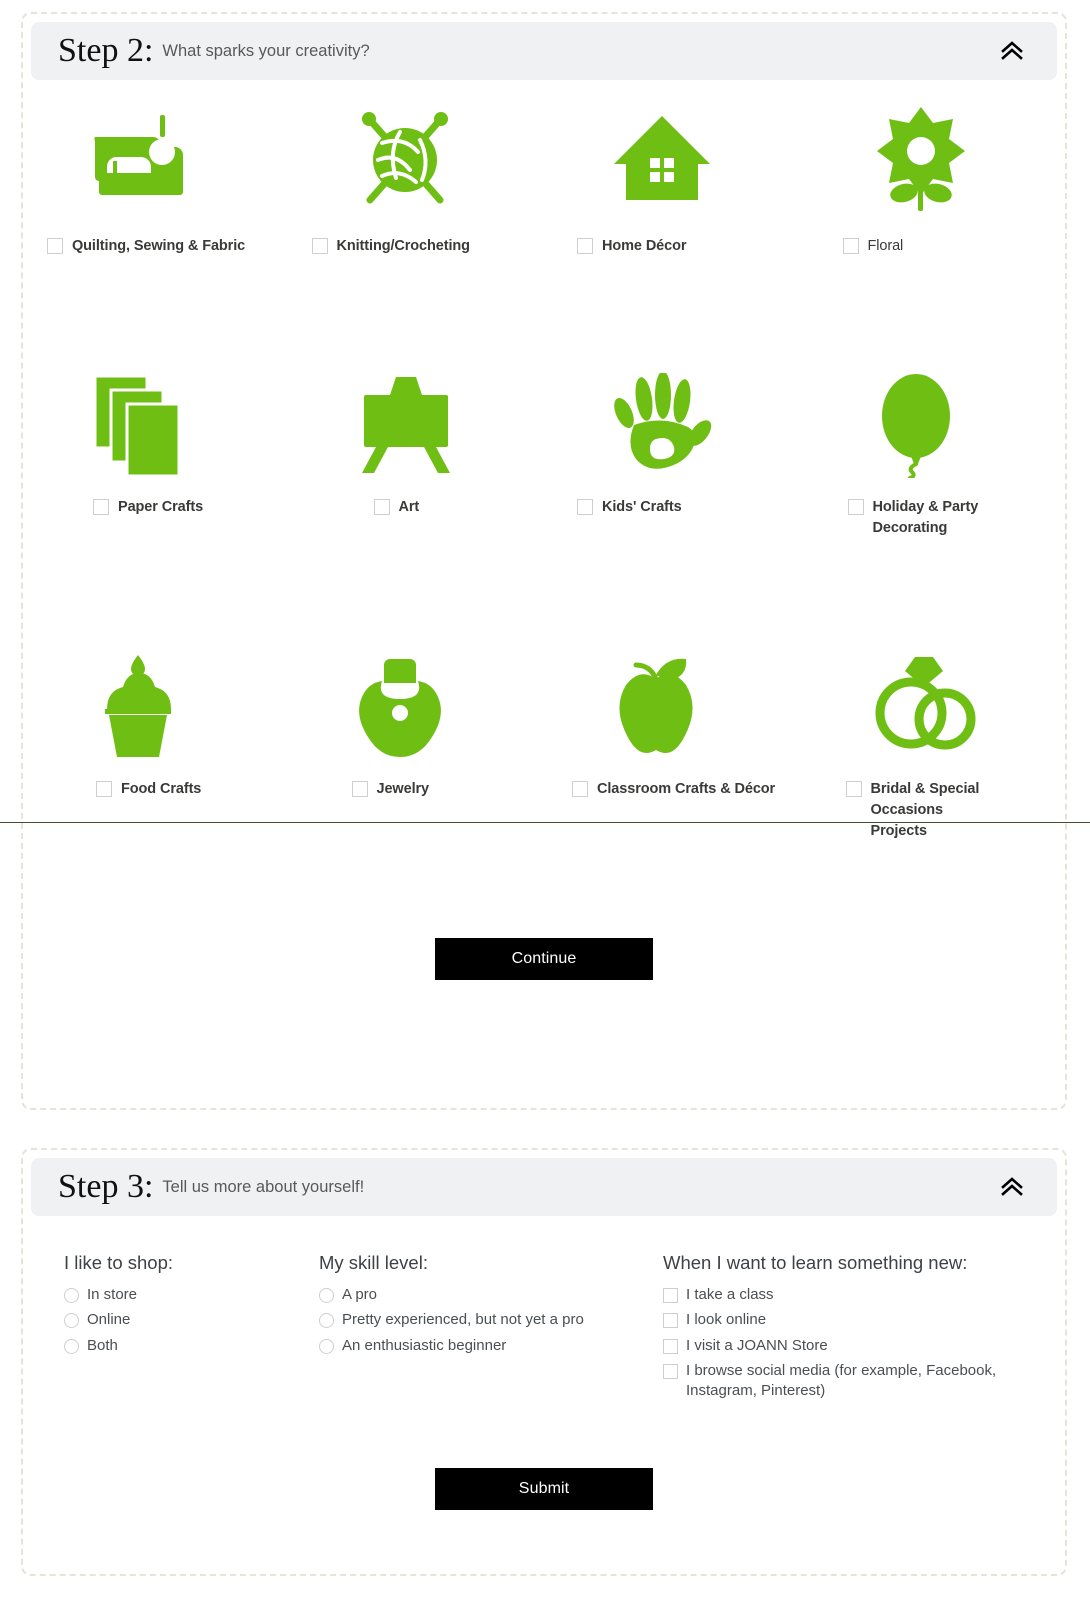 The height and width of the screenshot is (1600, 1090). What do you see at coordinates (102, 1345) in the screenshot?
I see `option-label: Both` at bounding box center [102, 1345].